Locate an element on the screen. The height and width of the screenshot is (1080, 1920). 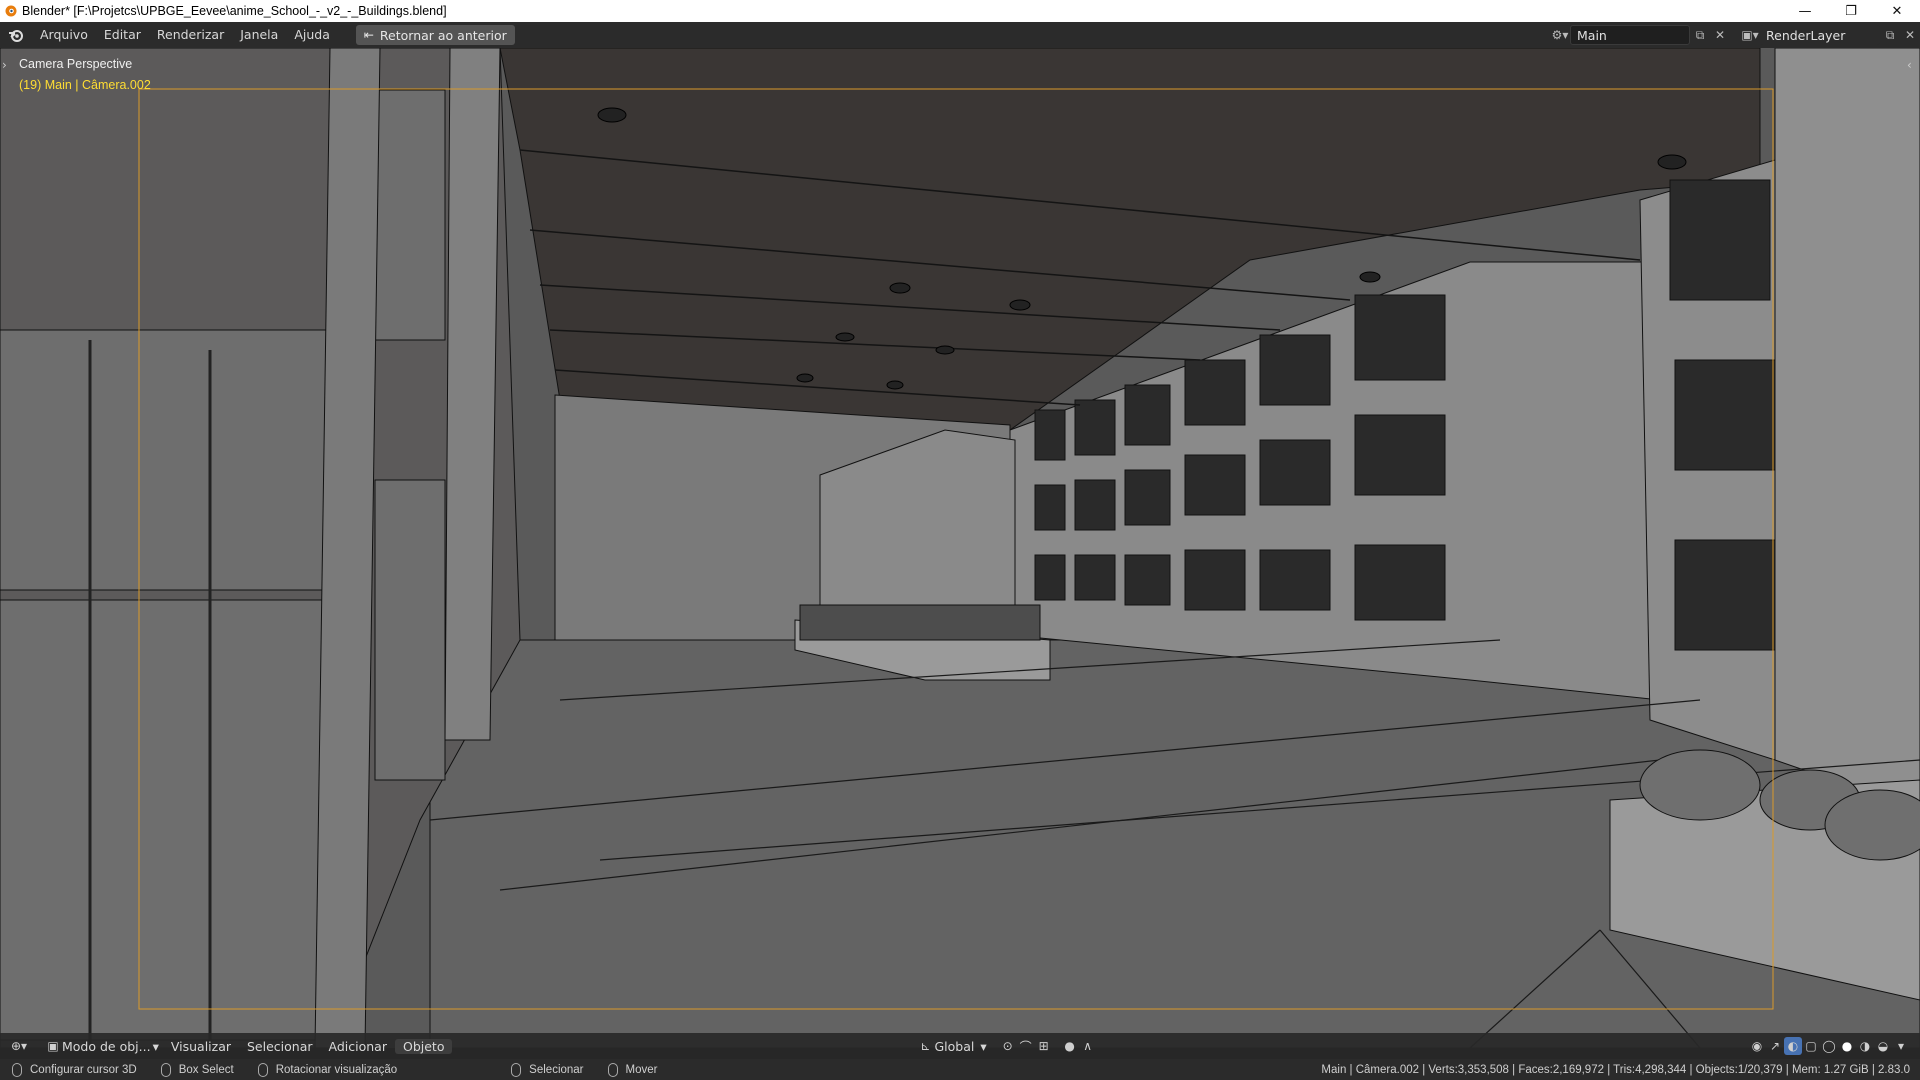
gizmo-icon: ↗ is located at coordinates (1775, 1046).